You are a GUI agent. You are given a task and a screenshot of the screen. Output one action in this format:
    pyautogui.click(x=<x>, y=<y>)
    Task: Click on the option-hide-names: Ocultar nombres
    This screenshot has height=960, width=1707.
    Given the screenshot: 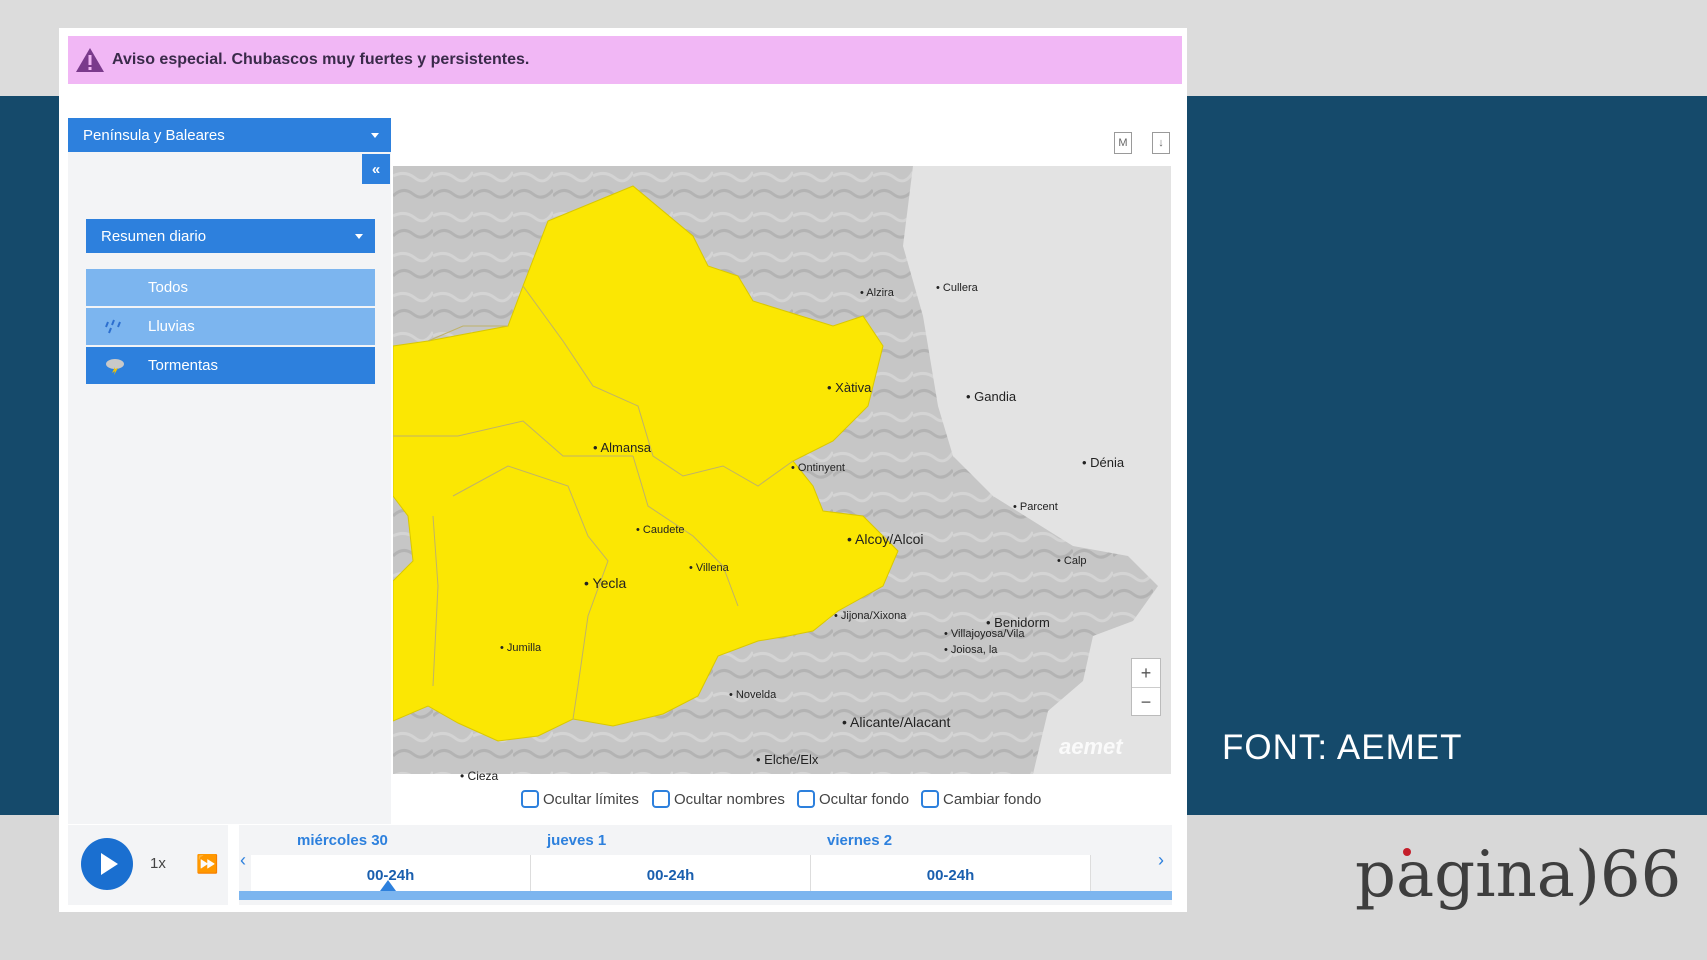 What is the action you would take?
    pyautogui.click(x=718, y=799)
    